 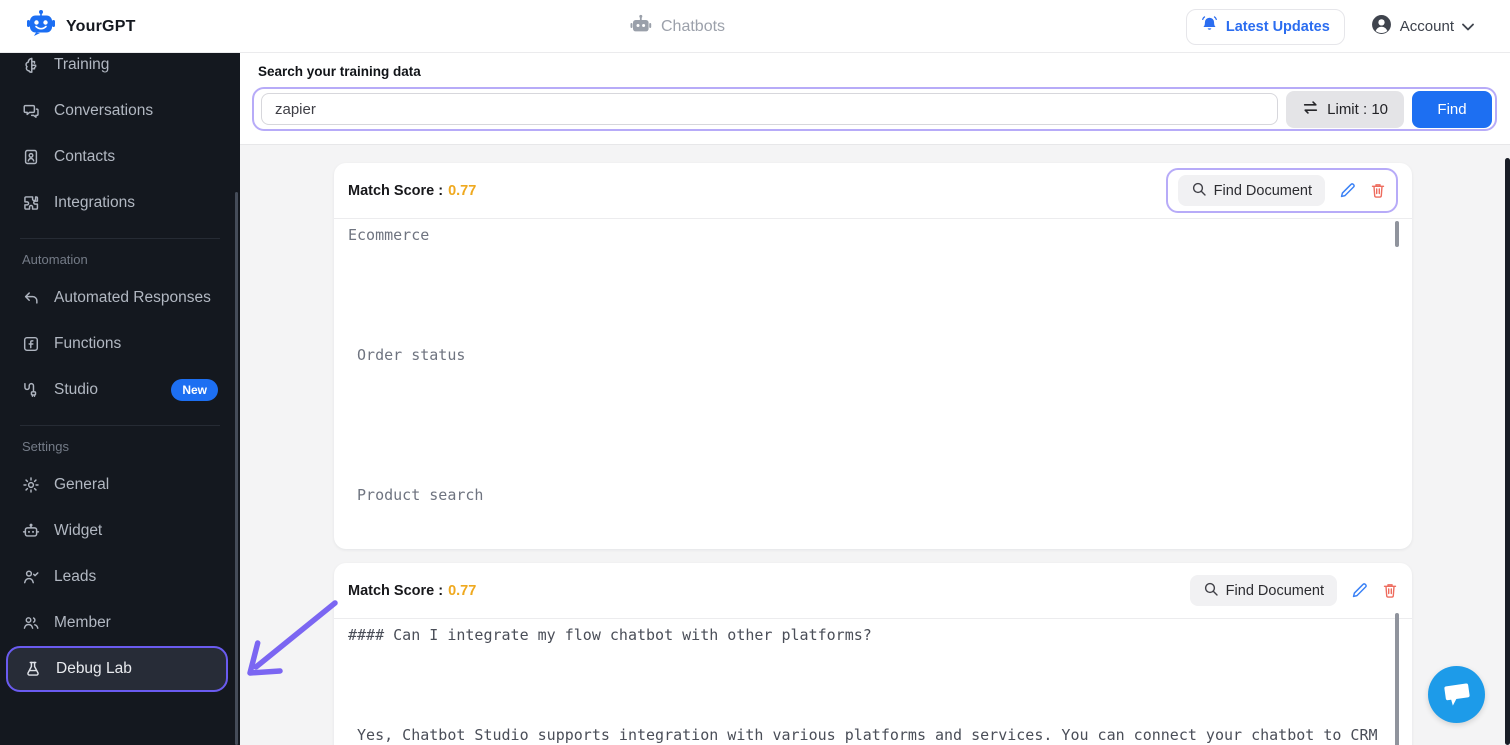 I want to click on brain-icon, so click(x=31, y=65).